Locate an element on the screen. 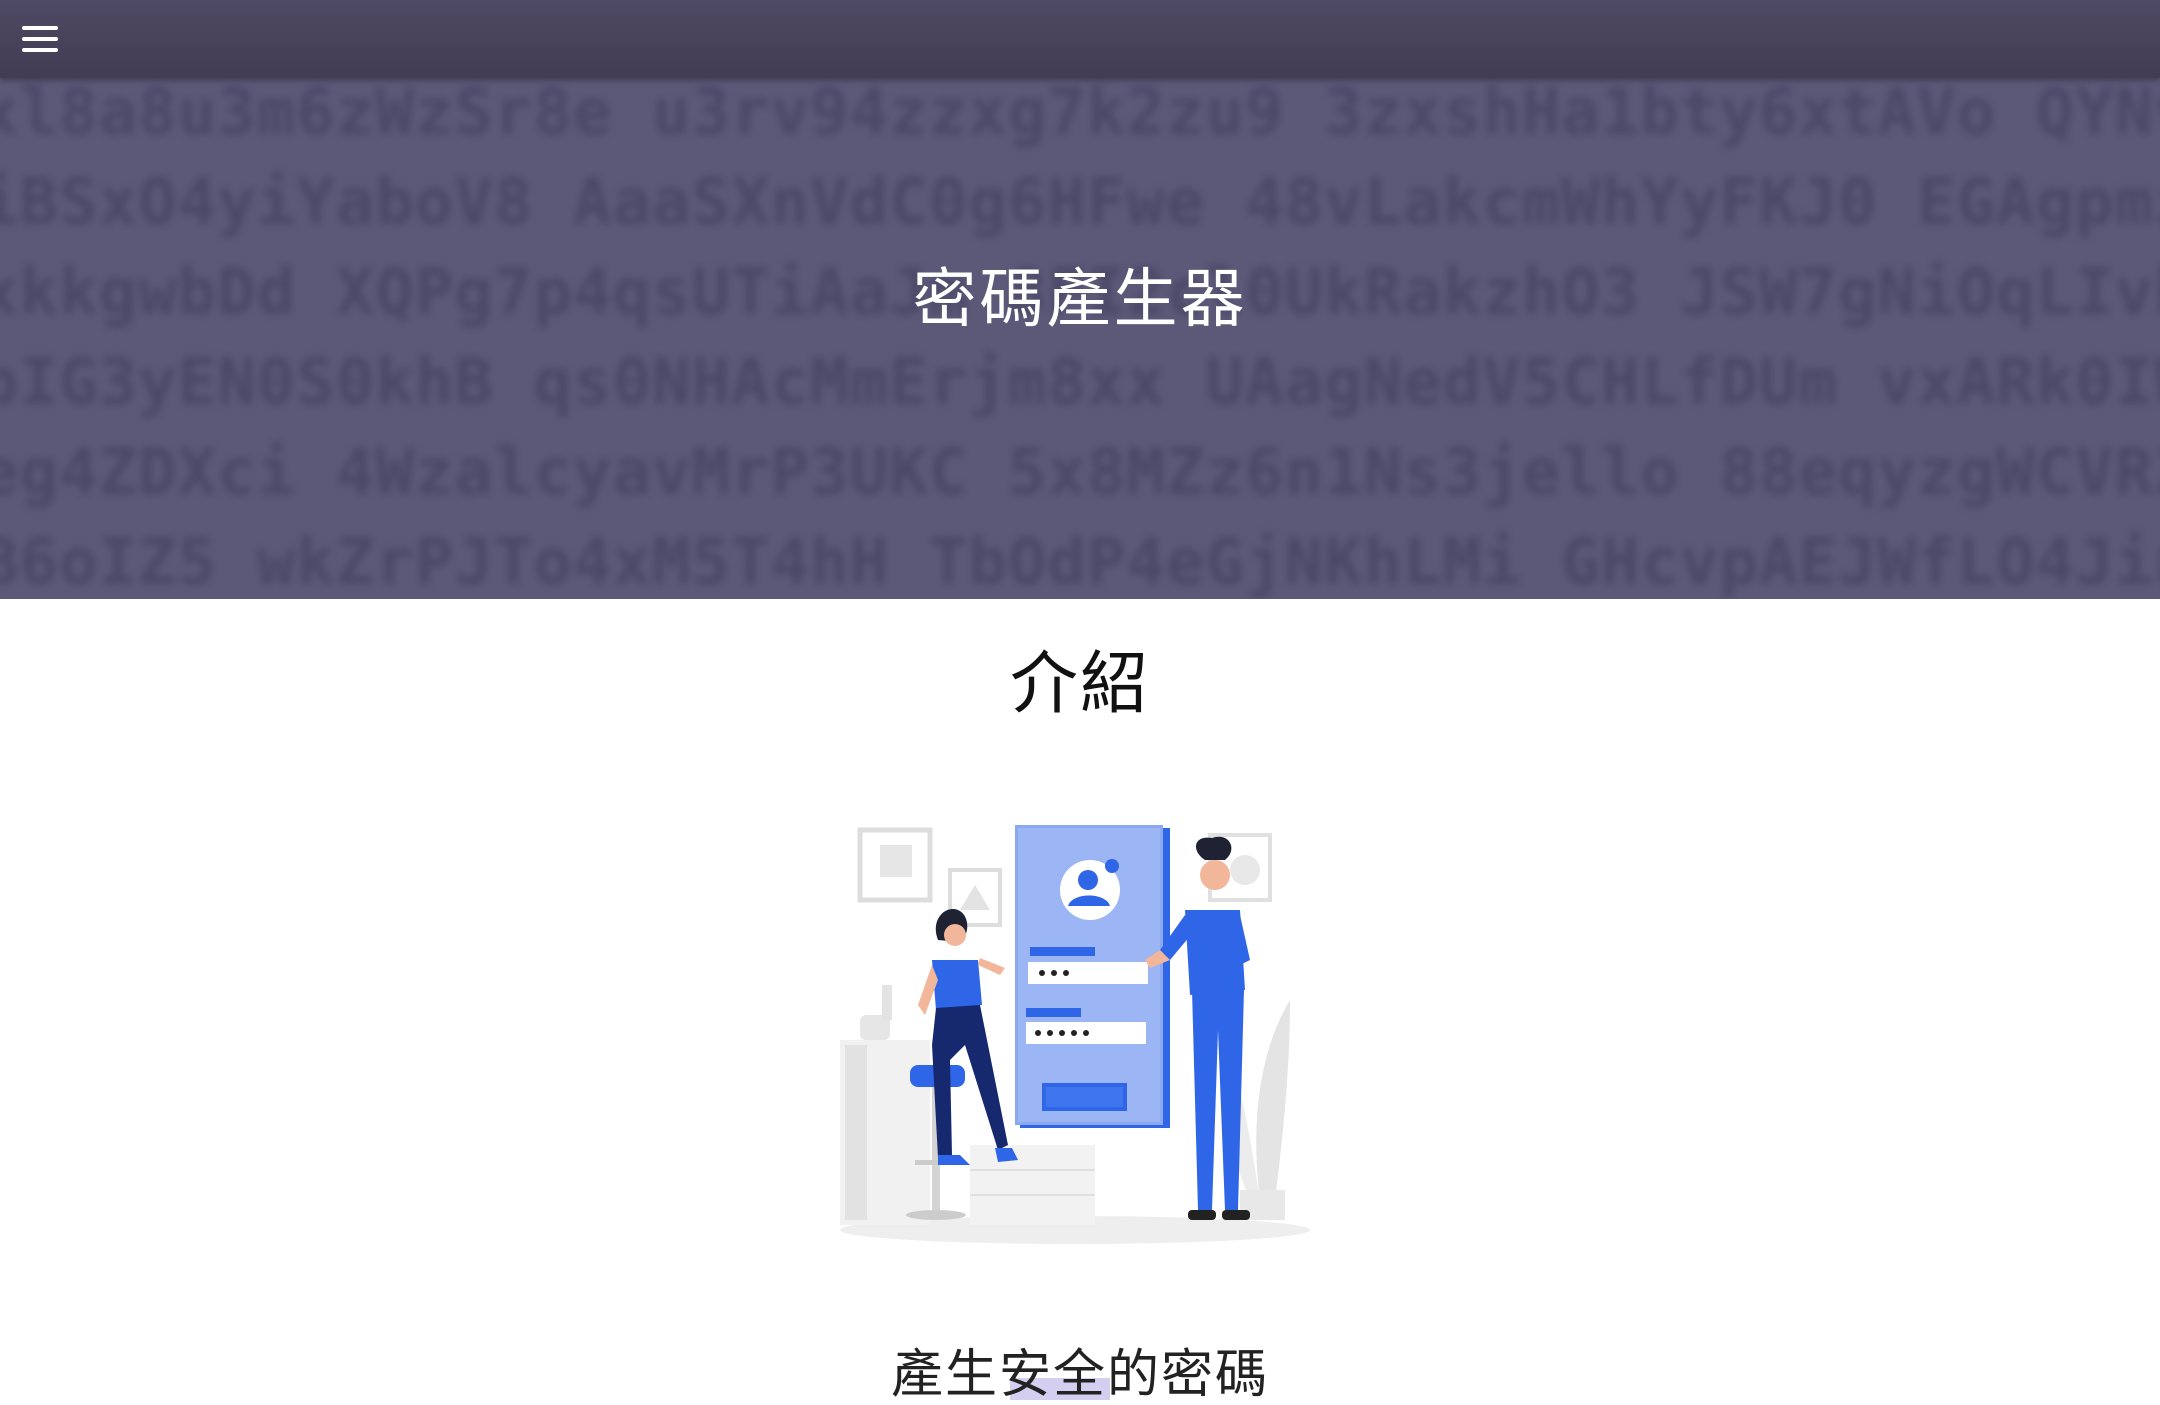 The image size is (2160, 1405). hamburger-menu-icon is located at coordinates (40, 39).